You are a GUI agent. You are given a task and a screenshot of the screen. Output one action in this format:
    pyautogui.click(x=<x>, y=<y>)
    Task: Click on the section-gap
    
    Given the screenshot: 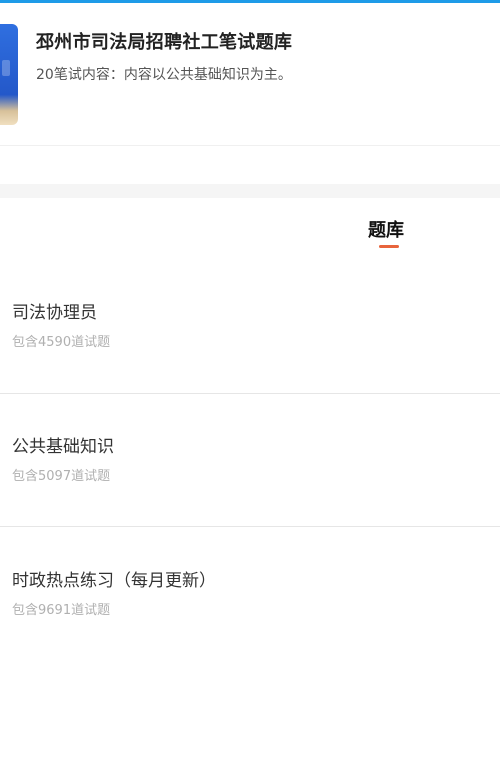 What is the action you would take?
    pyautogui.click(x=250, y=191)
    